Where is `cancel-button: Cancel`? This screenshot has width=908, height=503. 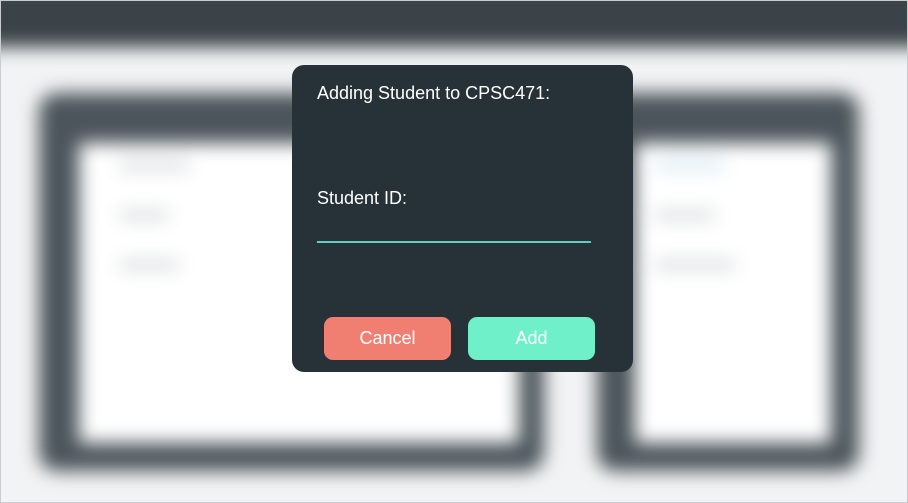
cancel-button: Cancel is located at coordinates (387, 338).